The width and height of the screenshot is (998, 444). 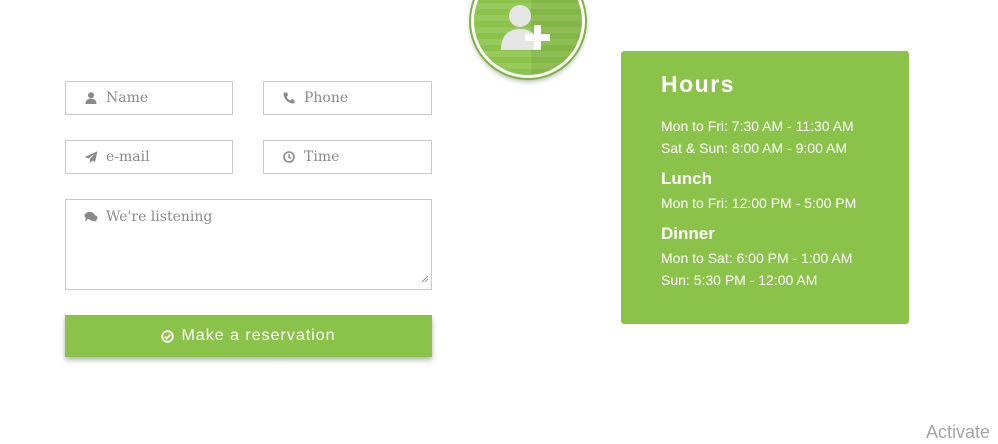 What do you see at coordinates (759, 203) in the screenshot?
I see `lunch-hours: Mon to Fri: 12:00 PM - 5:00 PM` at bounding box center [759, 203].